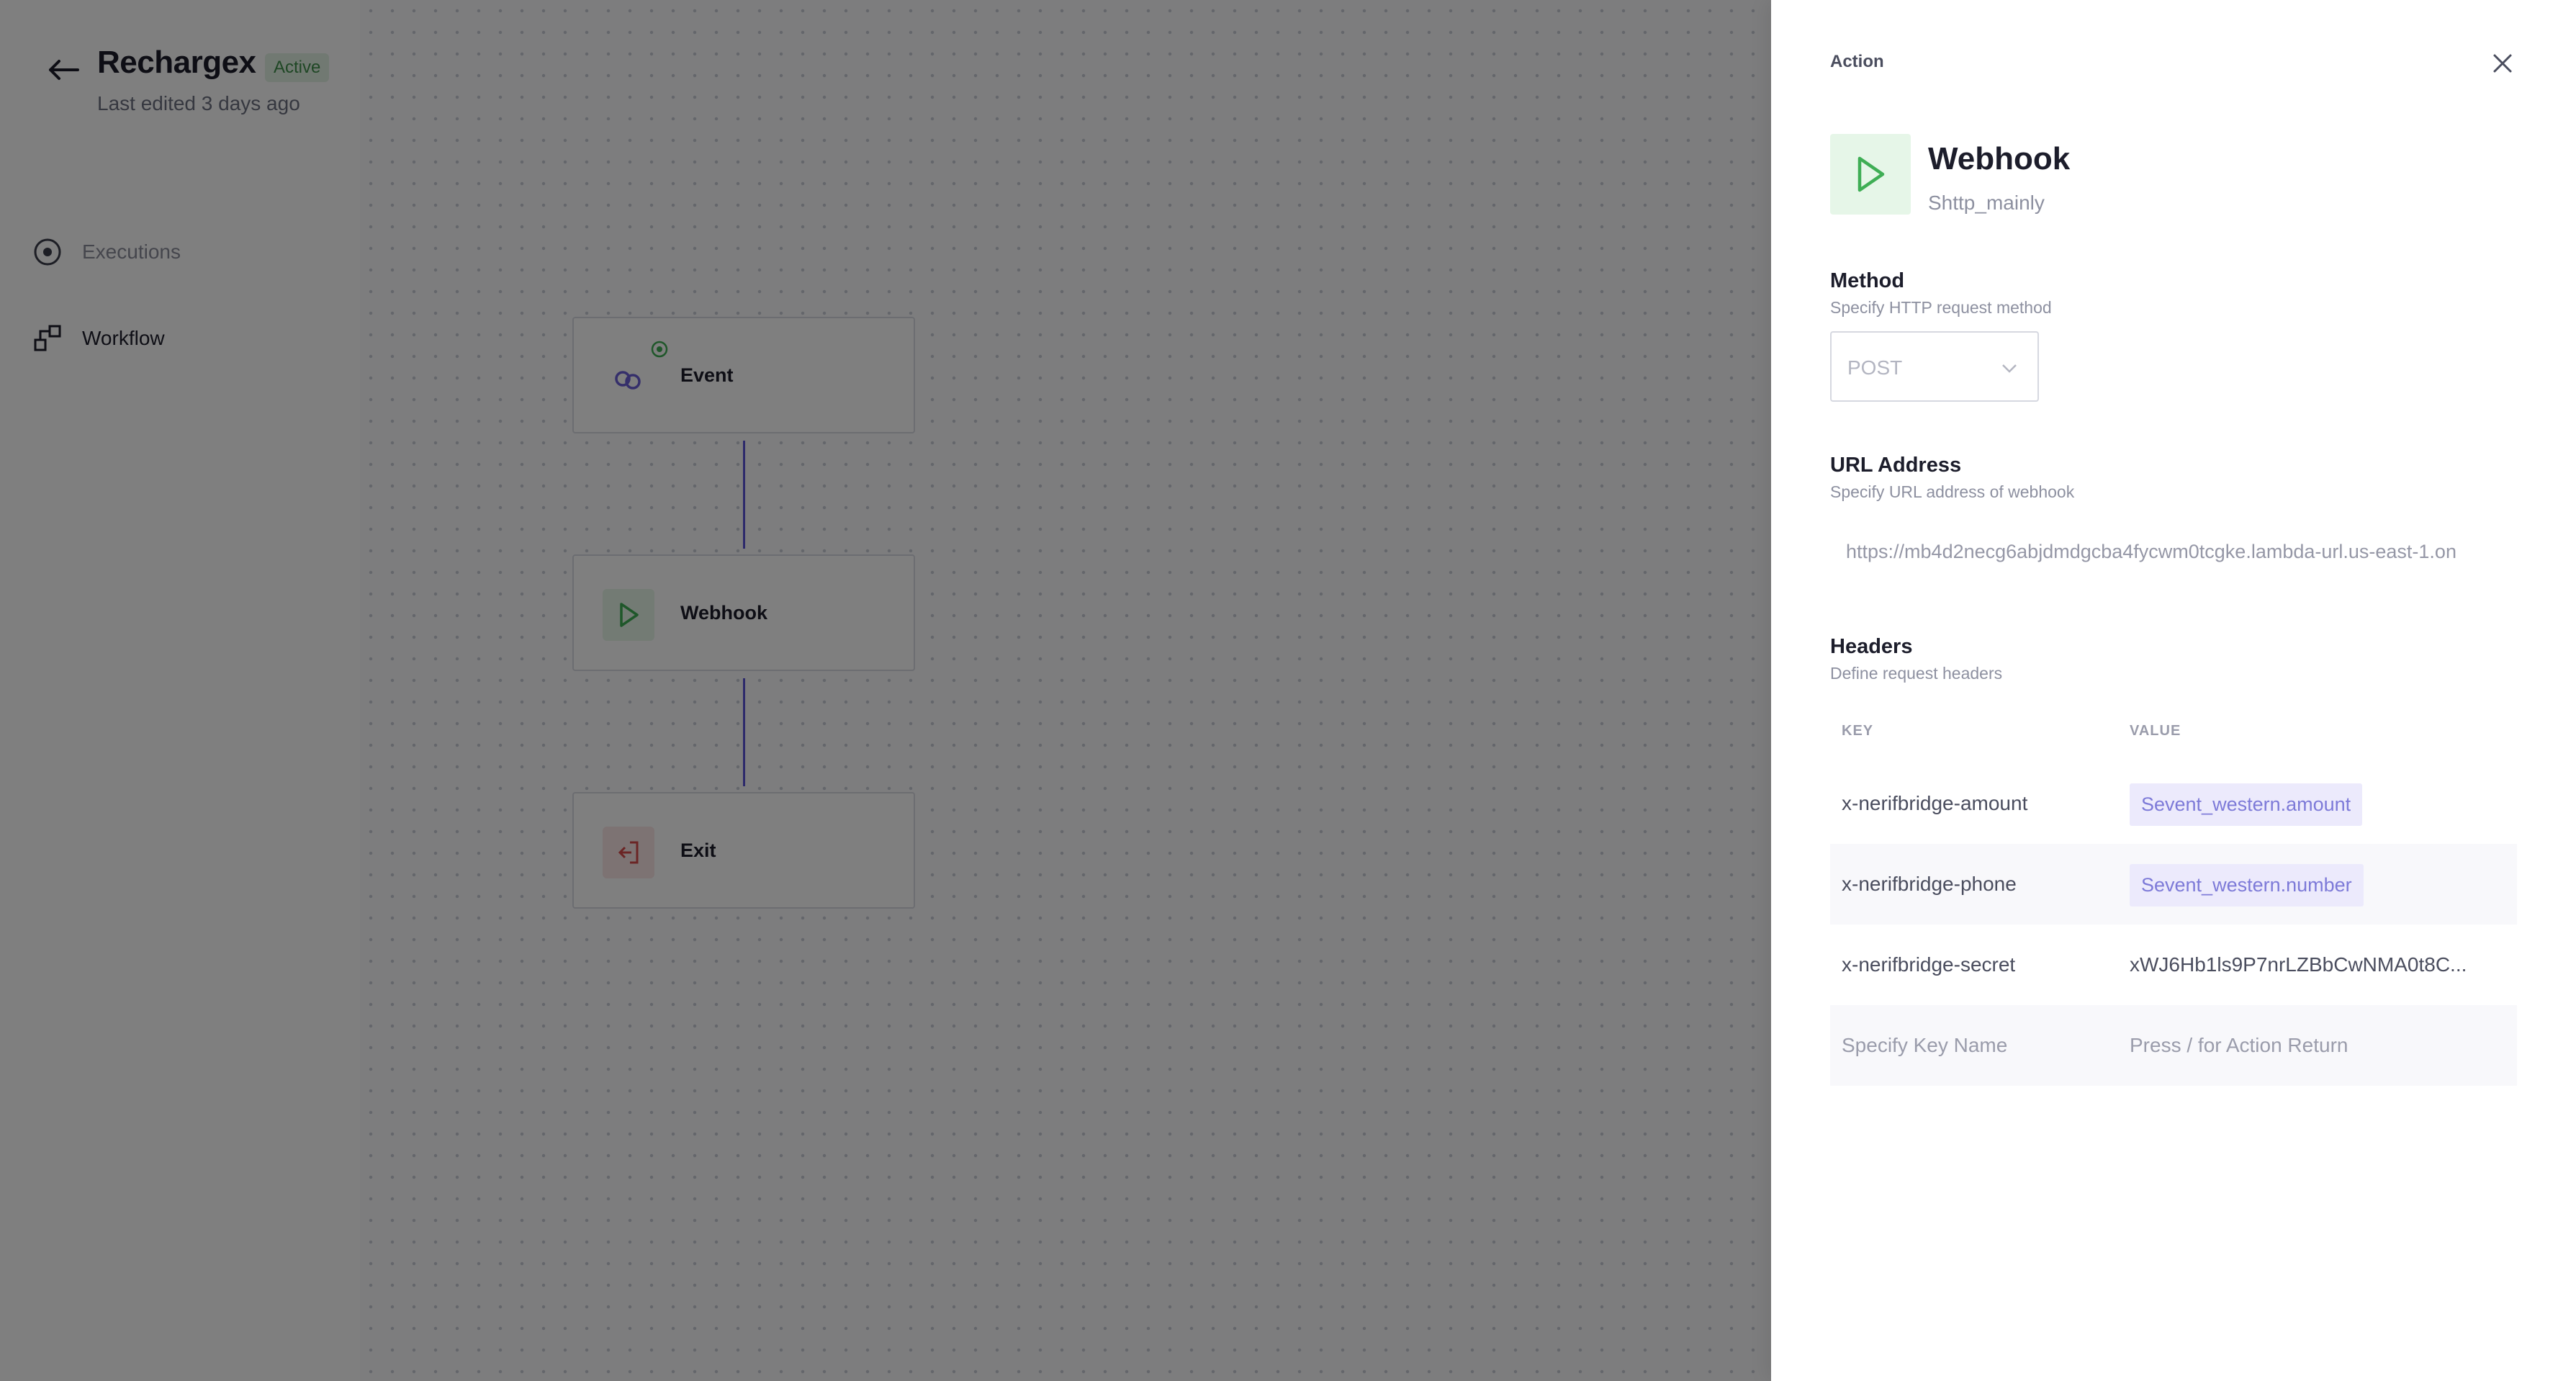 Image resolution: width=2576 pixels, height=1381 pixels. Describe the element at coordinates (1952, 491) in the screenshot. I see `url-description: Specify URL address of webhook` at that location.